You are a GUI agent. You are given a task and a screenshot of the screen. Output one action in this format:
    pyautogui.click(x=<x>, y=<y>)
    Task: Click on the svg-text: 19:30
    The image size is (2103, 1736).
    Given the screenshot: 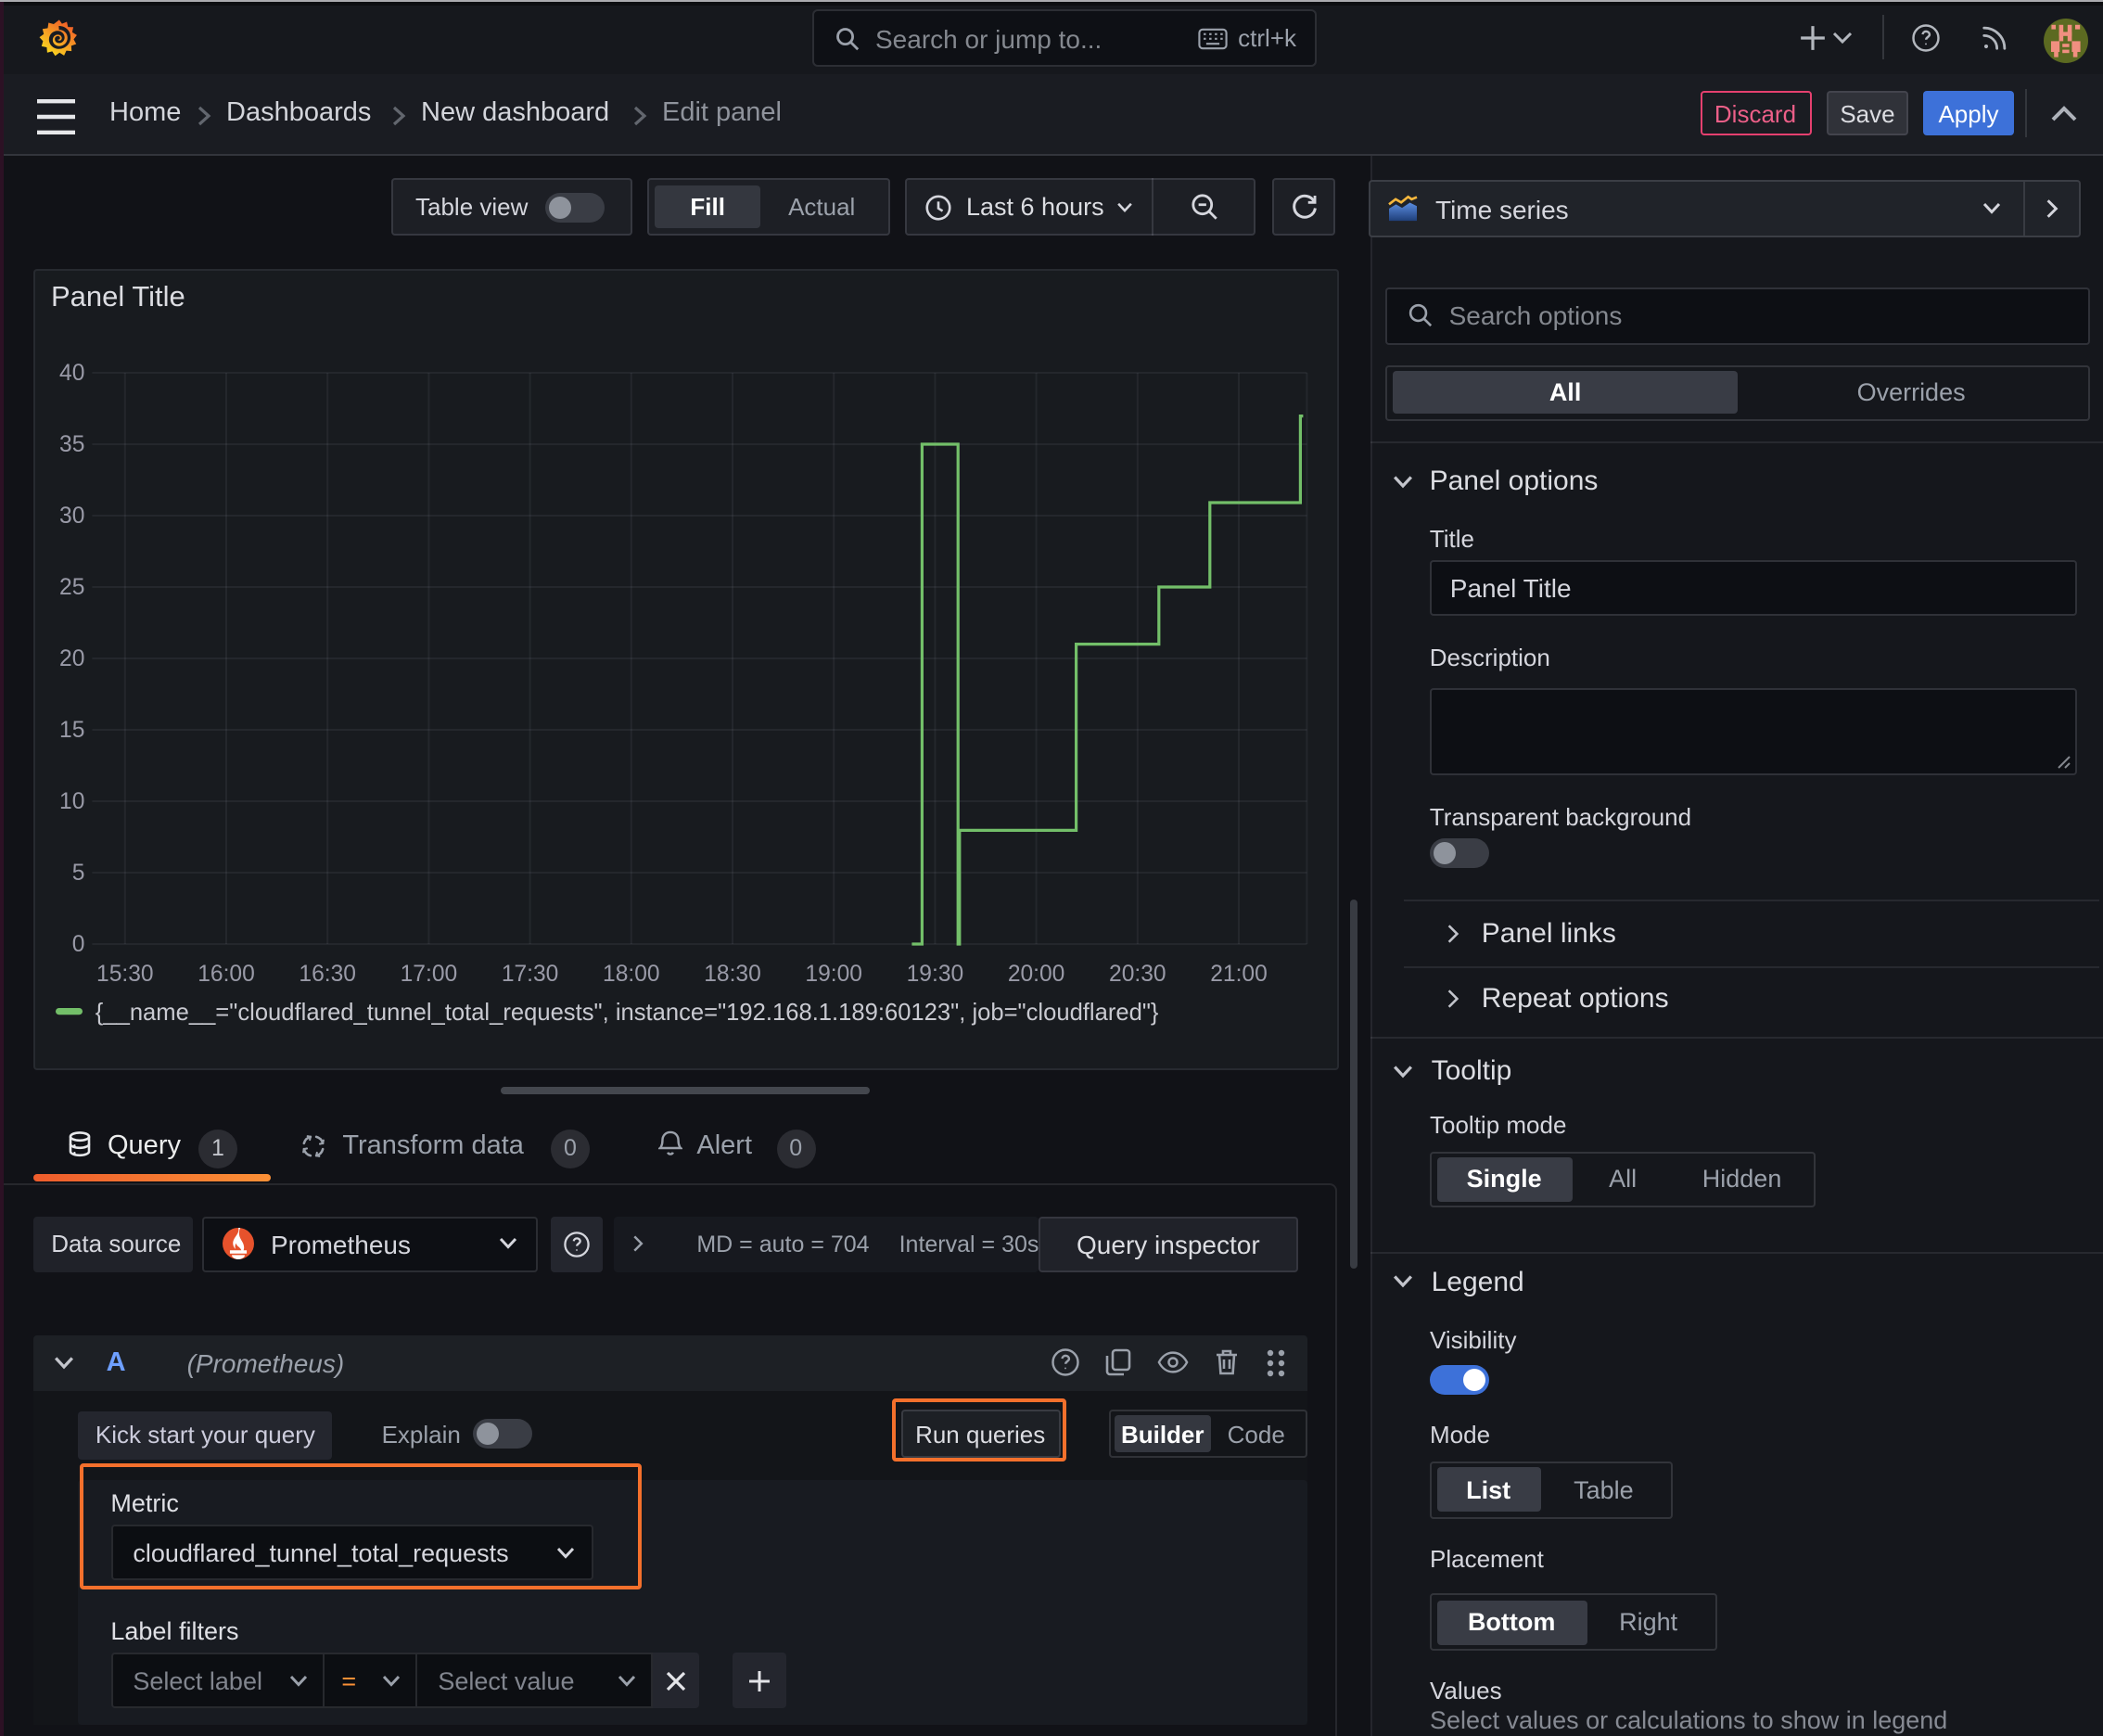 What is the action you would take?
    pyautogui.click(x=935, y=974)
    